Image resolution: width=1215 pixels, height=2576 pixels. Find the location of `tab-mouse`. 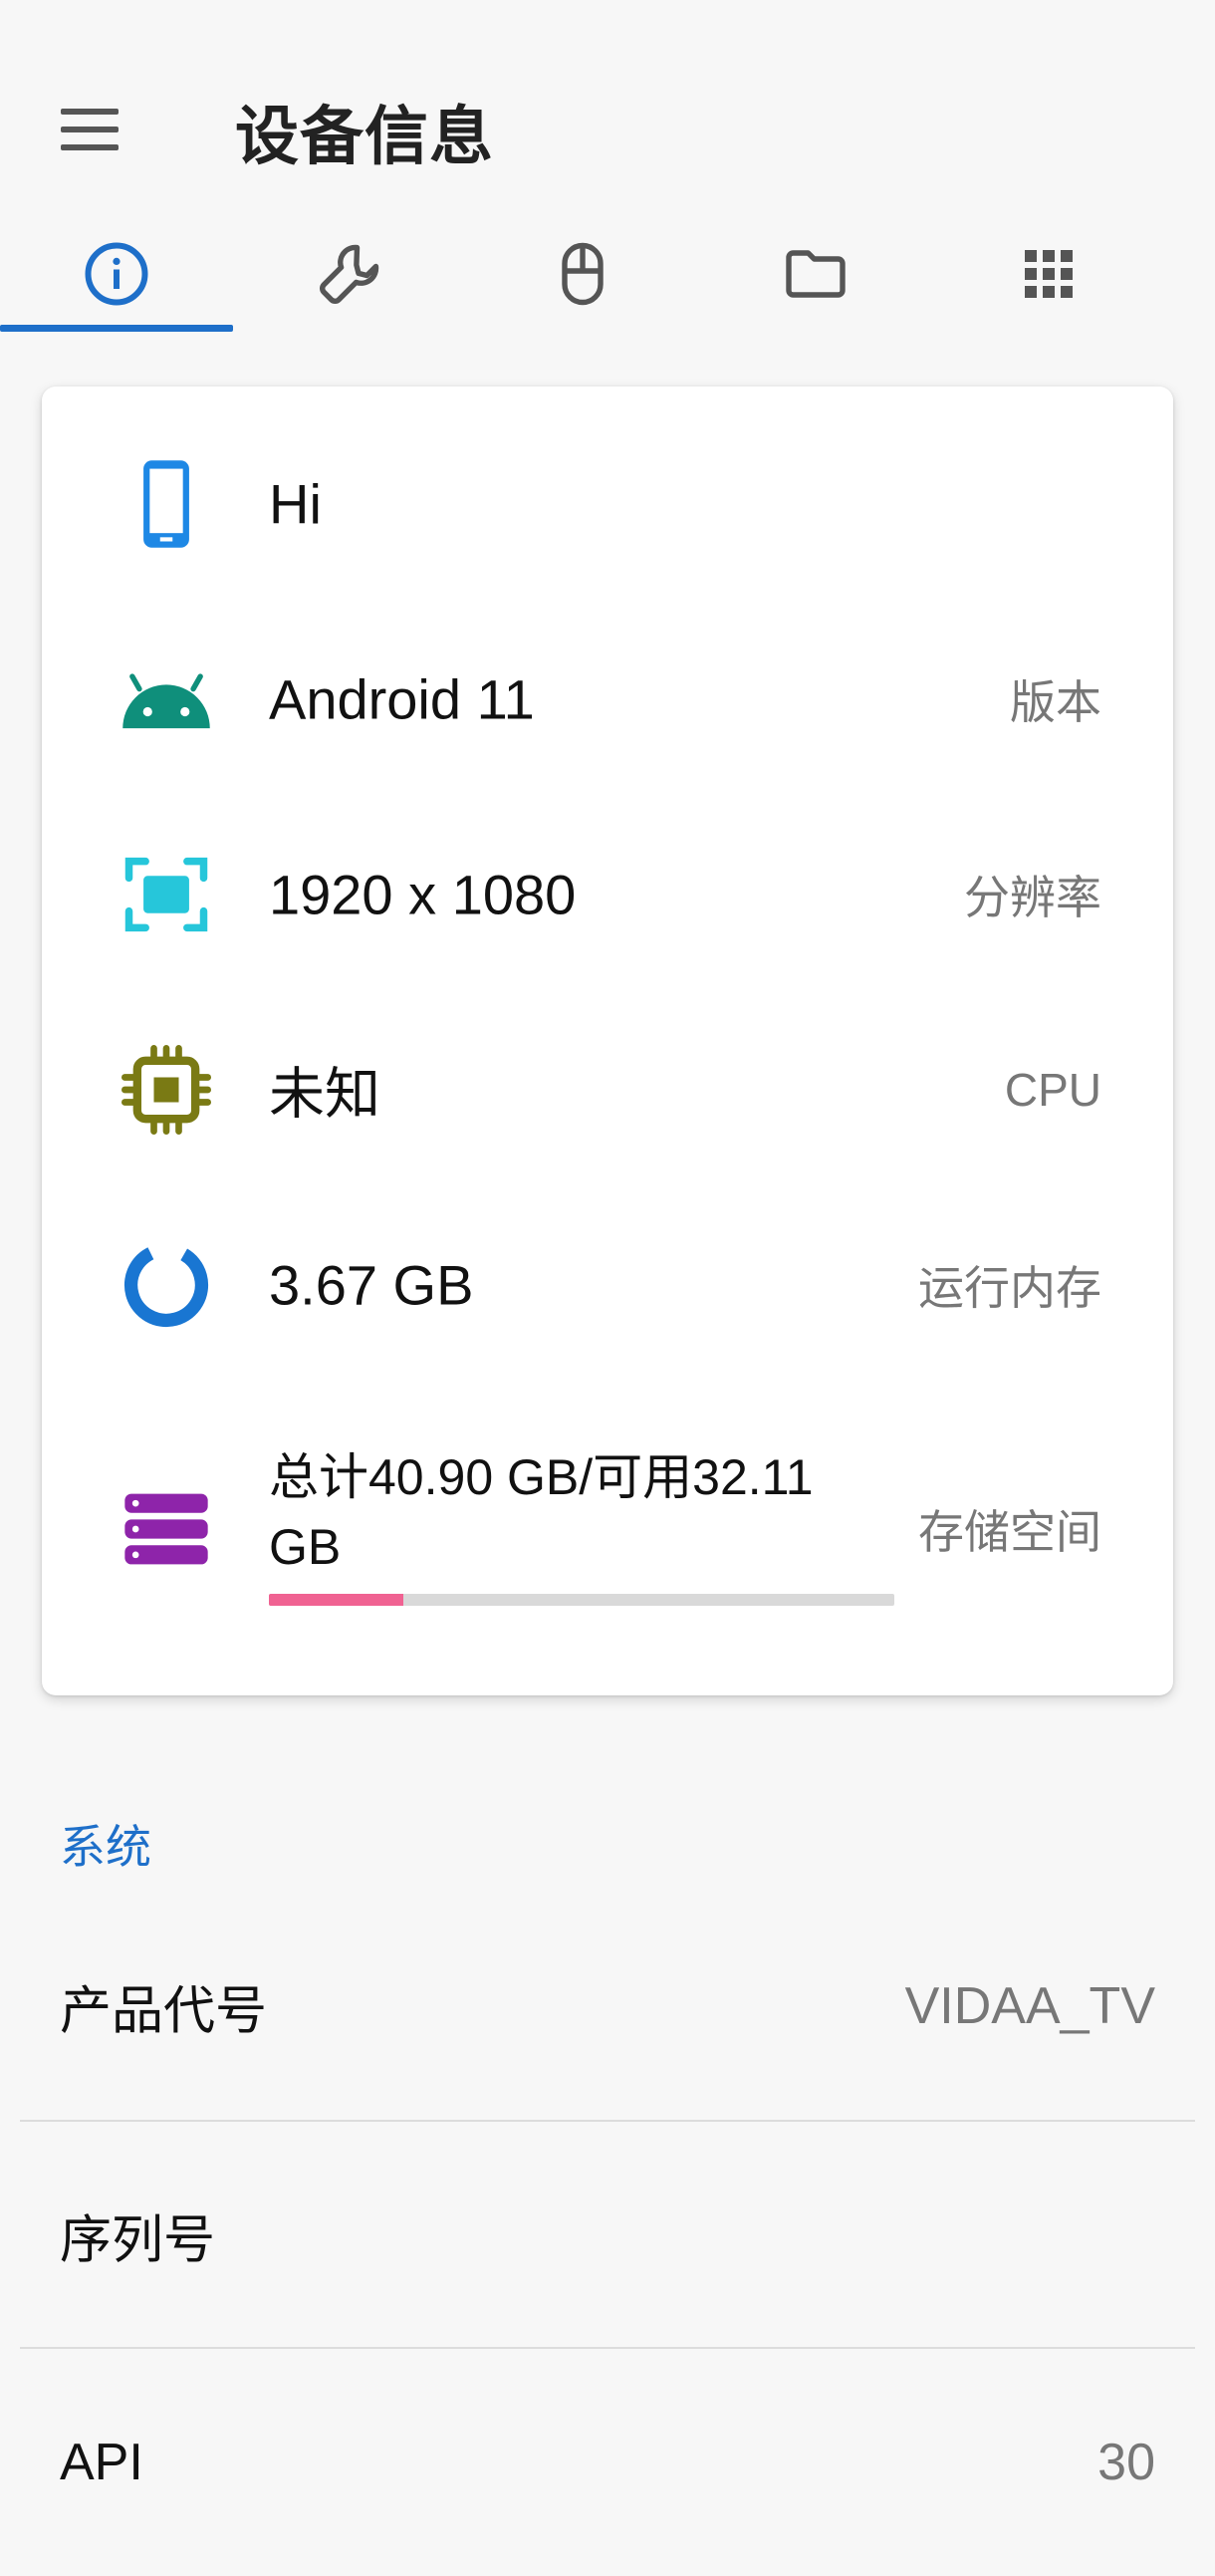

tab-mouse is located at coordinates (583, 274).